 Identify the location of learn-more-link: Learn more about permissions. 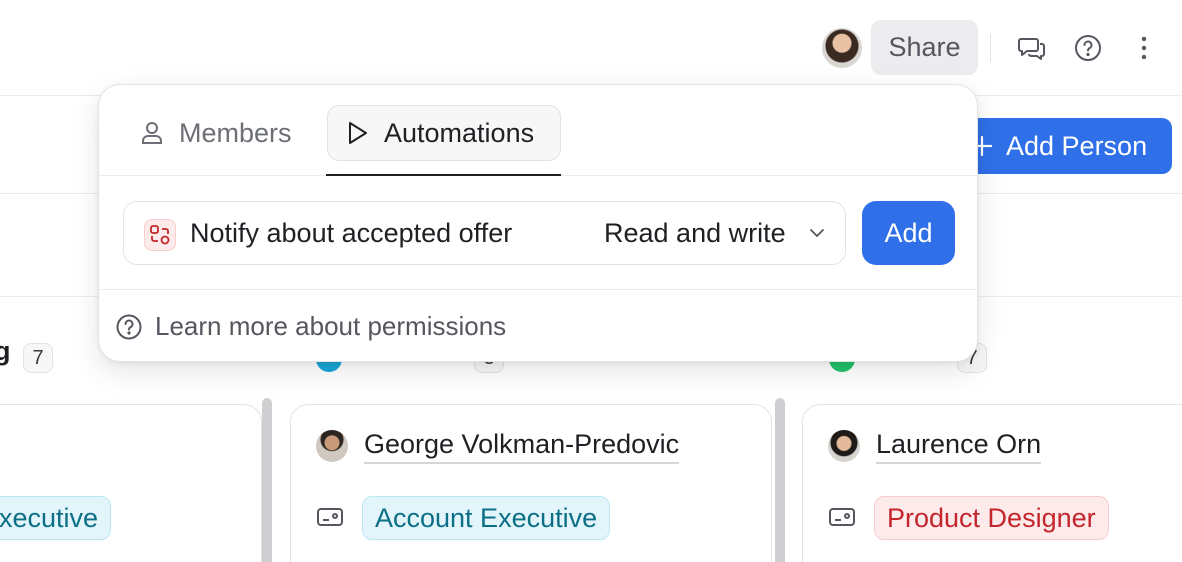
(310, 326).